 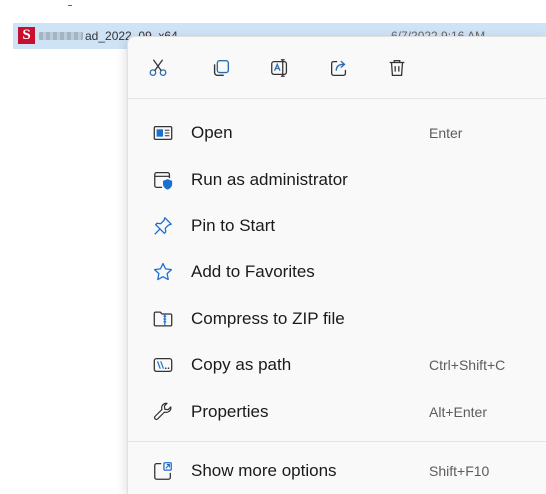 I want to click on star-icon, so click(x=163, y=272).